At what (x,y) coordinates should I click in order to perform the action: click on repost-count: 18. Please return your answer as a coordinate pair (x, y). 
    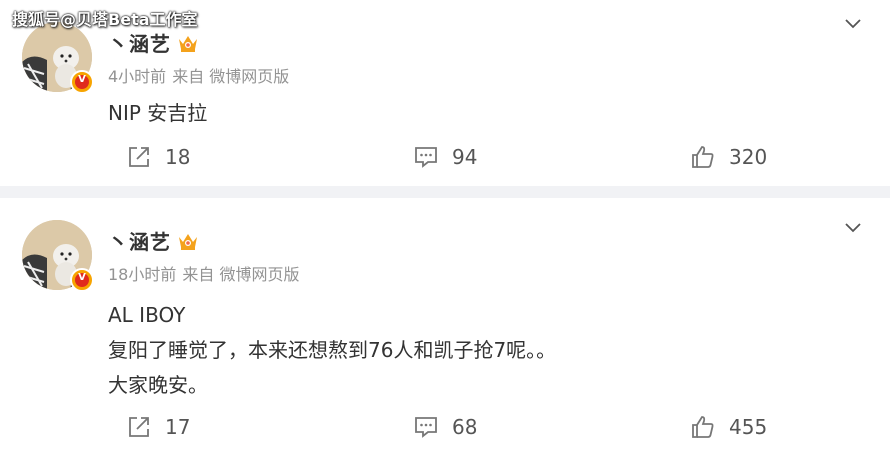
    Looking at the image, I should click on (178, 157).